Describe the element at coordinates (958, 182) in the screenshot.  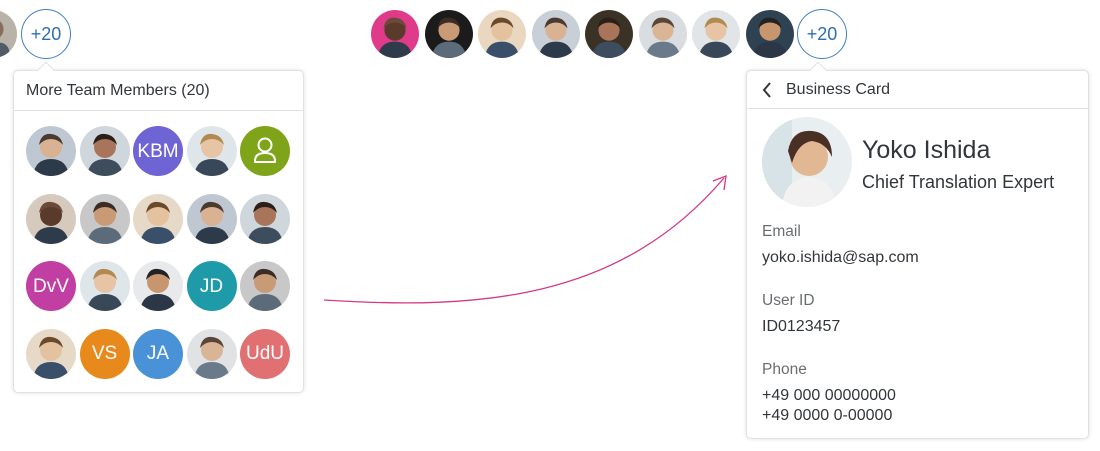
I see `person-job-title: Chief Translation Expert` at that location.